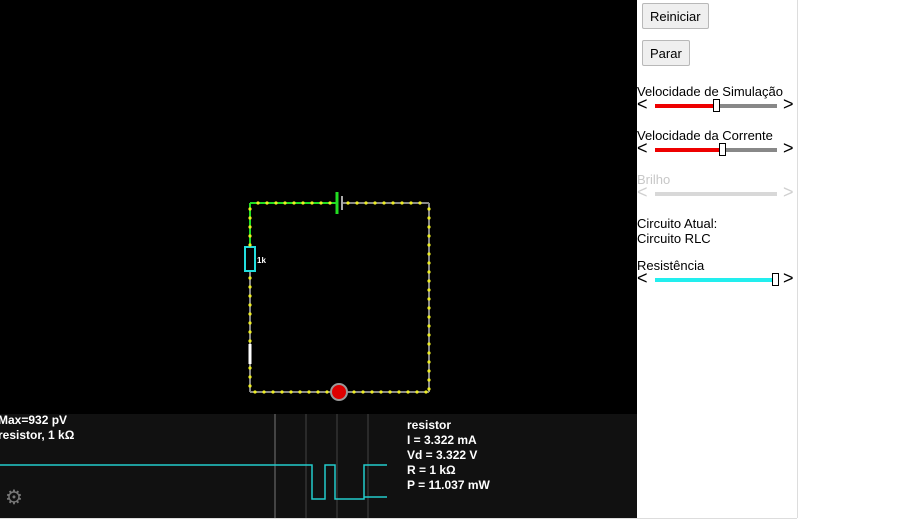  What do you see at coordinates (34, 420) in the screenshot?
I see `scope-max-label: Max=932 pV` at bounding box center [34, 420].